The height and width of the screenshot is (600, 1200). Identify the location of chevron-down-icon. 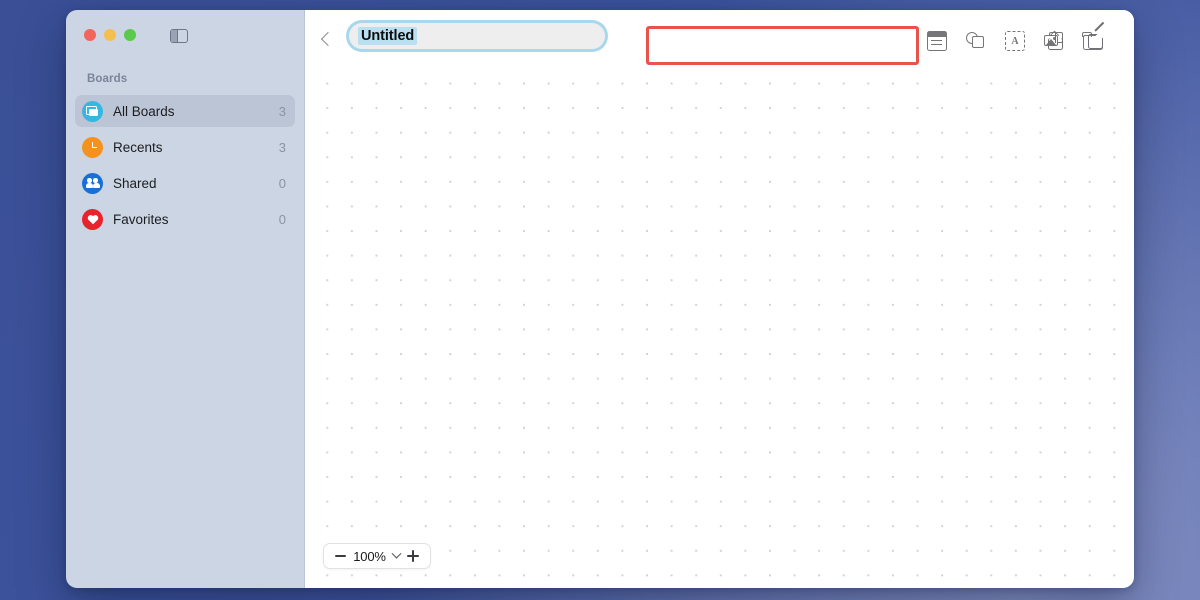
(396, 553).